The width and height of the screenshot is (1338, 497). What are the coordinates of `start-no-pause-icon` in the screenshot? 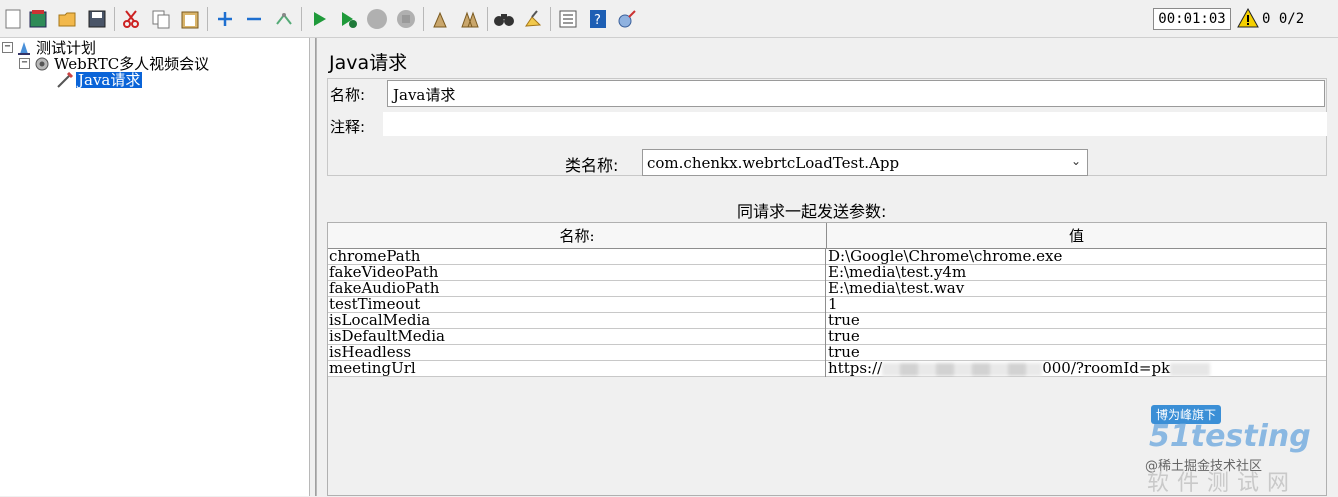 It's located at (348, 19).